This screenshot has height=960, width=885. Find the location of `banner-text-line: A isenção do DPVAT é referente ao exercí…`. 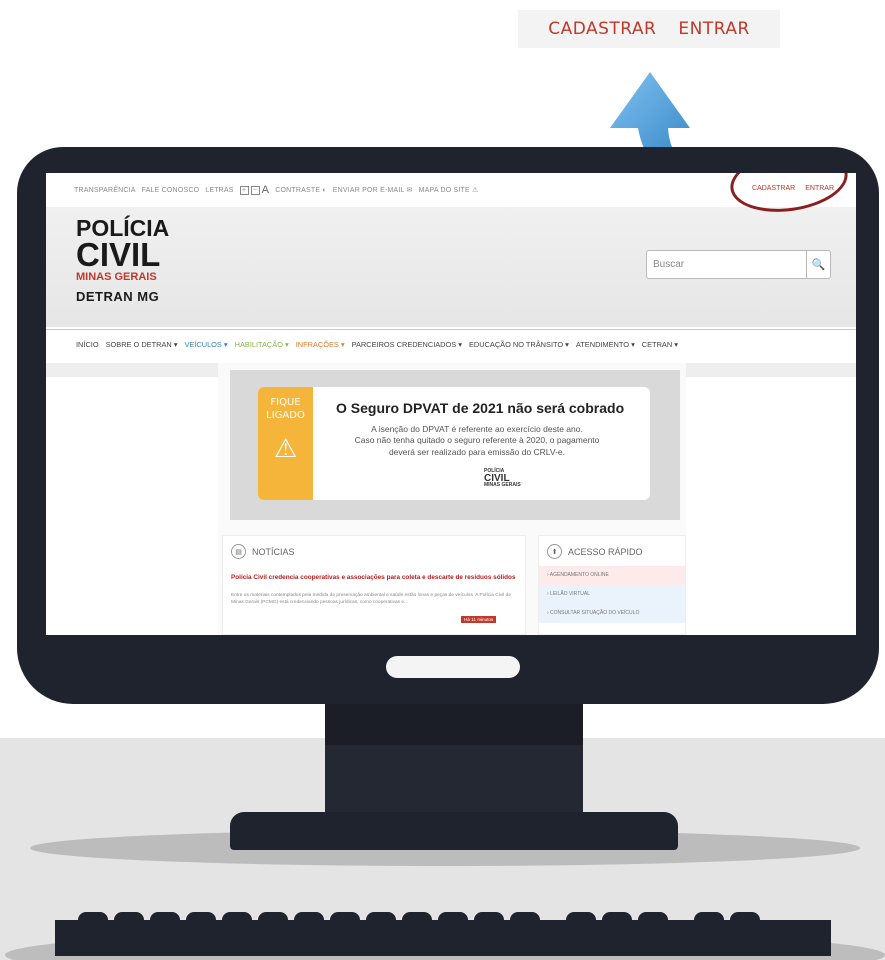

banner-text-line: A isenção do DPVAT é referente ao exercí… is located at coordinates (477, 429).